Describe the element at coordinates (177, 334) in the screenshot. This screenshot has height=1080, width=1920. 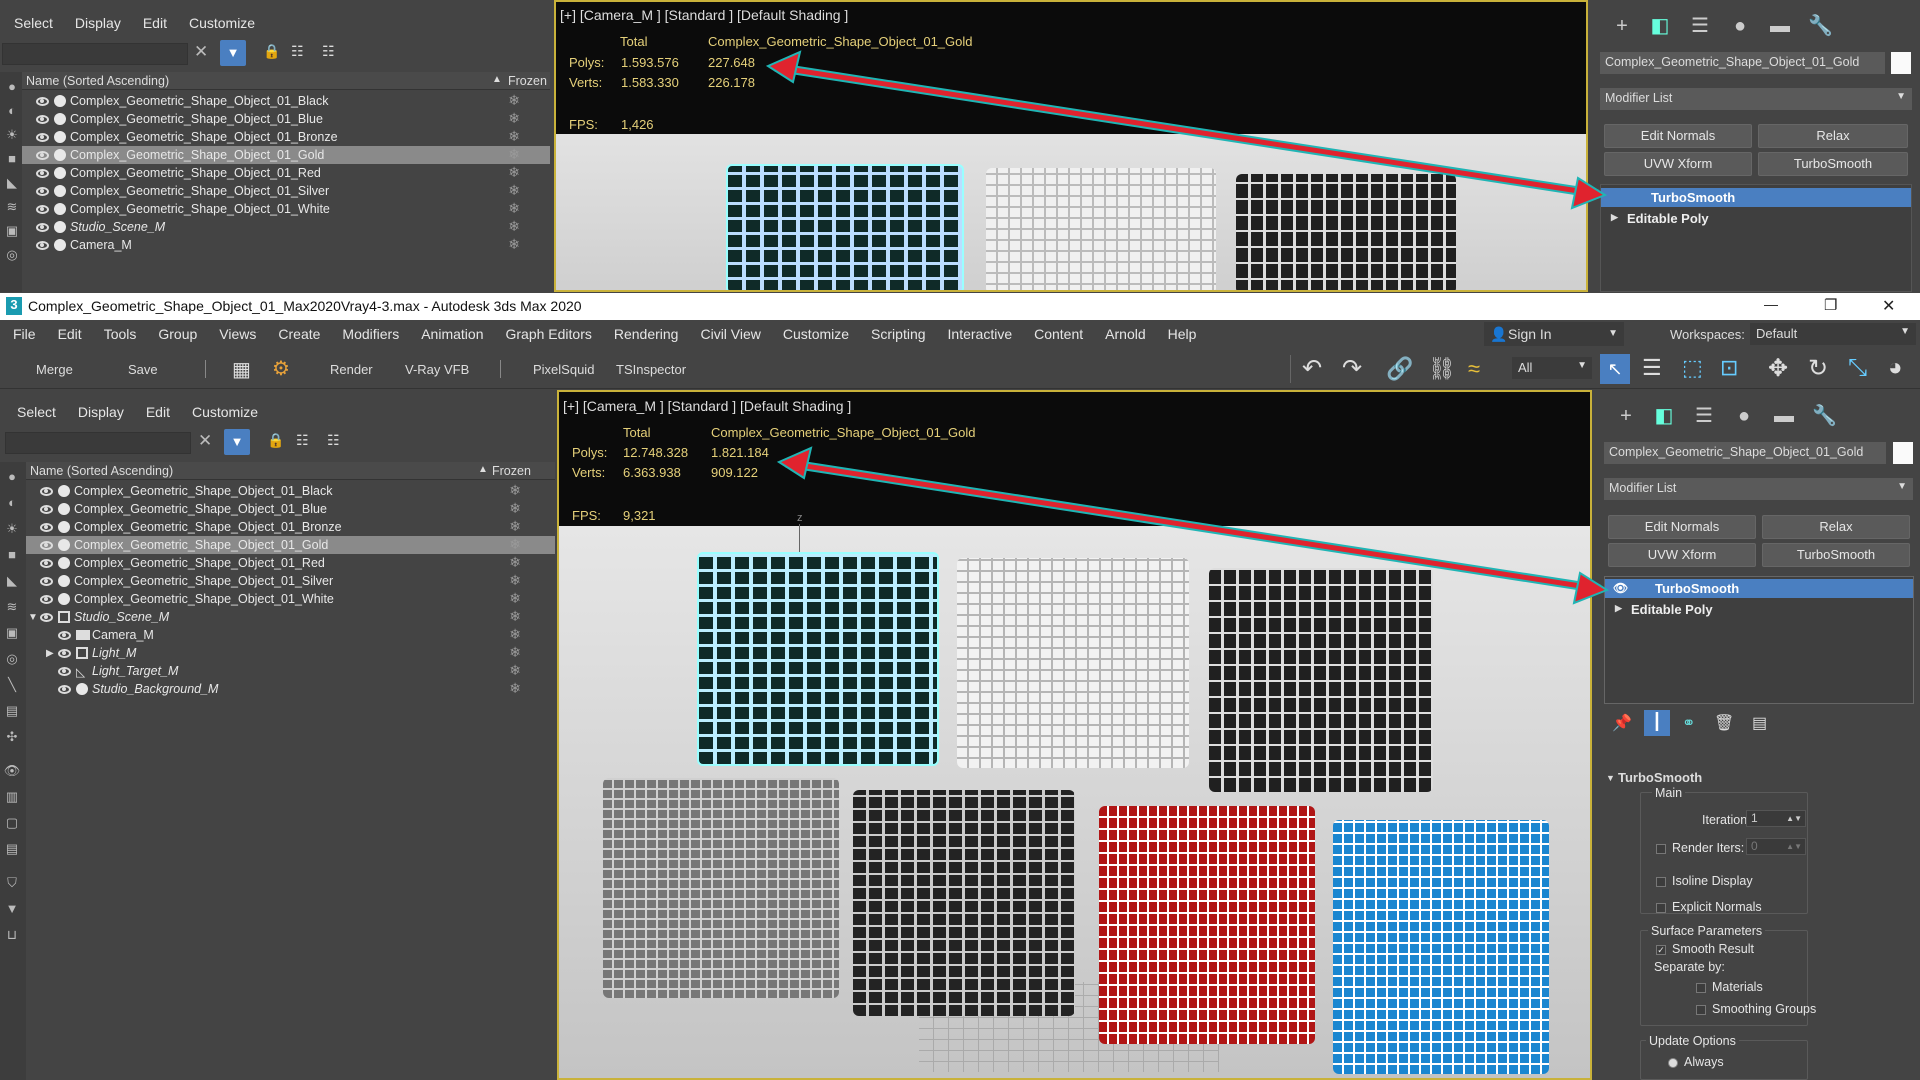
I see `menu-group: Group` at that location.